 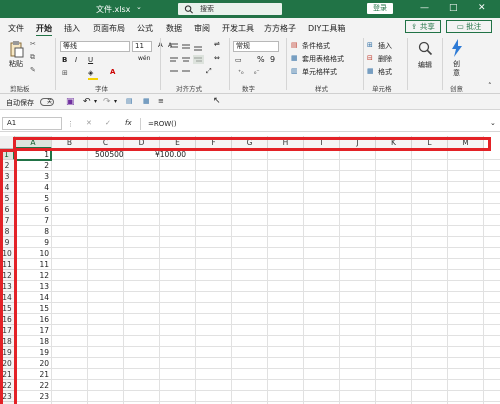 What do you see at coordinates (32, 341) in the screenshot?
I see `cell-a18: 18` at bounding box center [32, 341].